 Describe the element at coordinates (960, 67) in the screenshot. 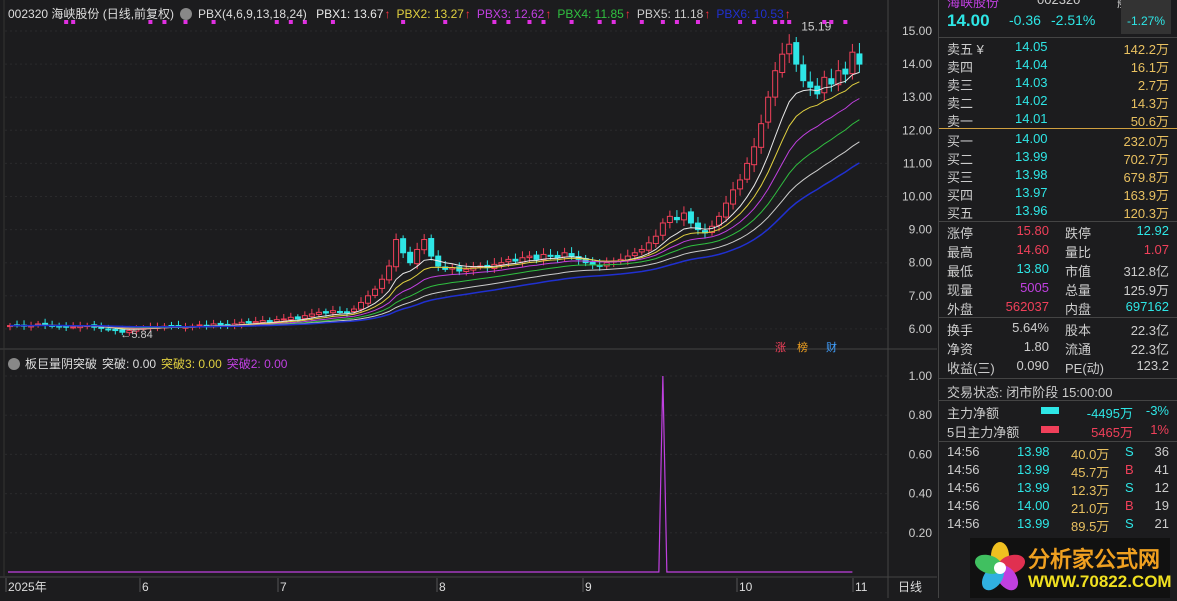

I see `cell: 卖四` at that location.